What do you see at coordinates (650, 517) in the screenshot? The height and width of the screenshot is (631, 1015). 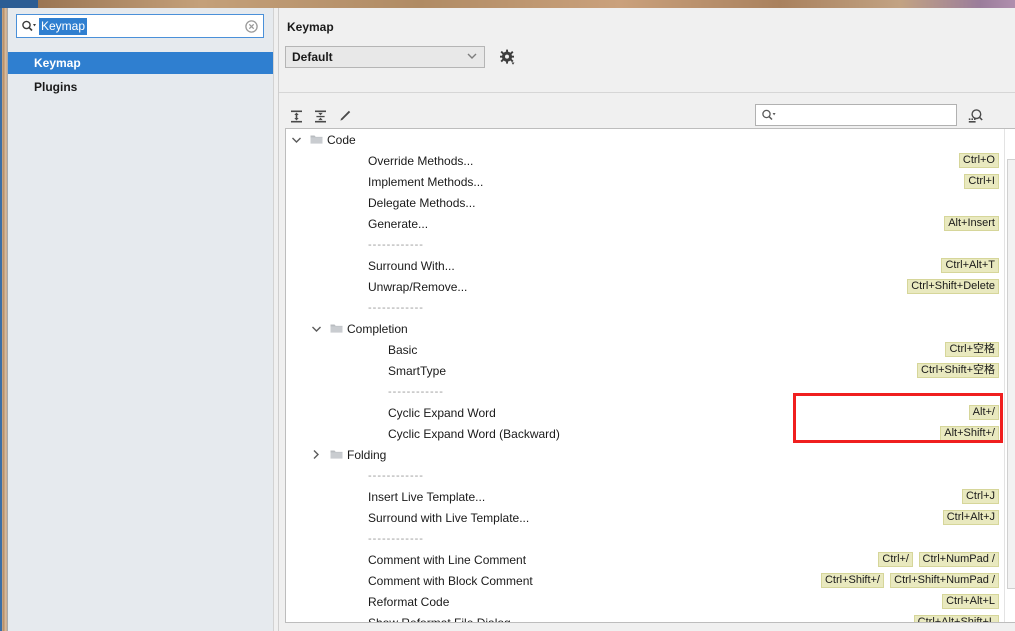 I see `tree-row: Surround with Live Template... Ctrl+Alt+J` at bounding box center [650, 517].